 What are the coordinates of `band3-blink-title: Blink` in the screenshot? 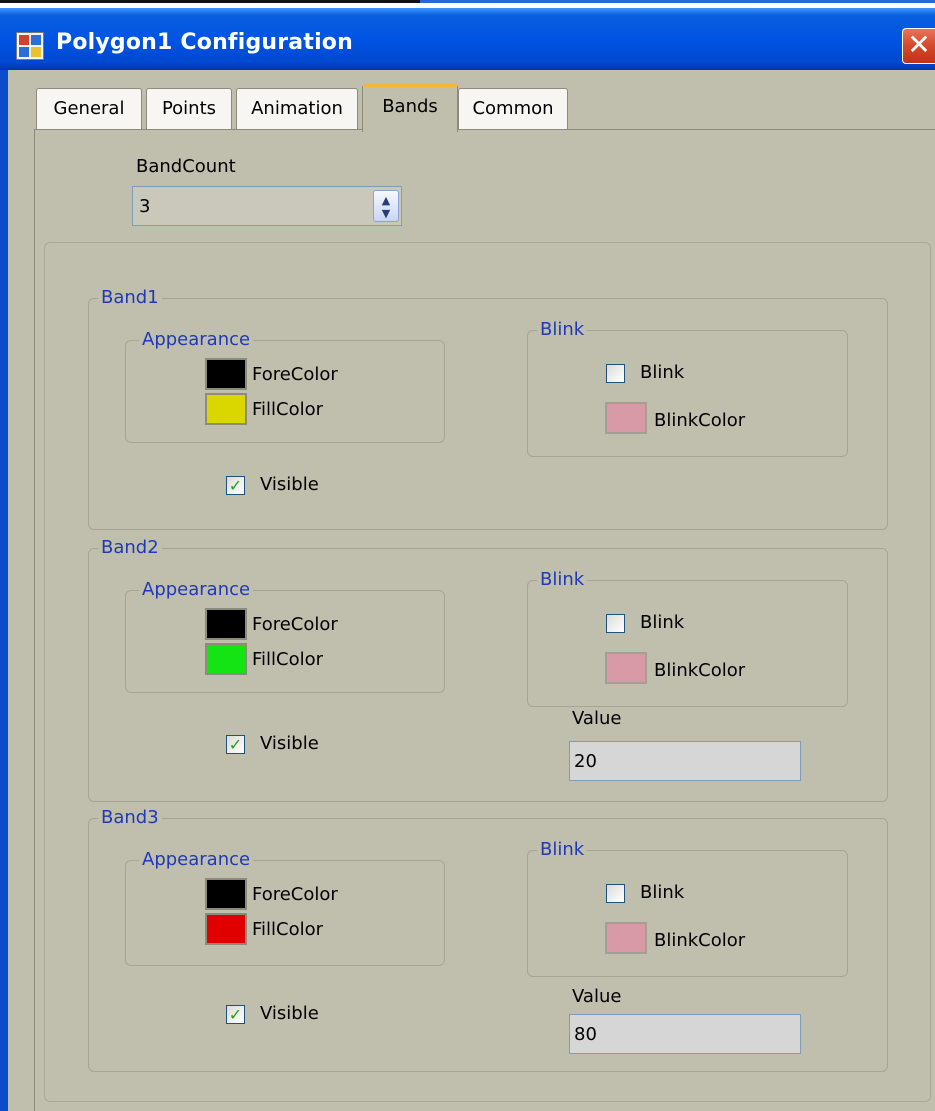 It's located at (562, 850).